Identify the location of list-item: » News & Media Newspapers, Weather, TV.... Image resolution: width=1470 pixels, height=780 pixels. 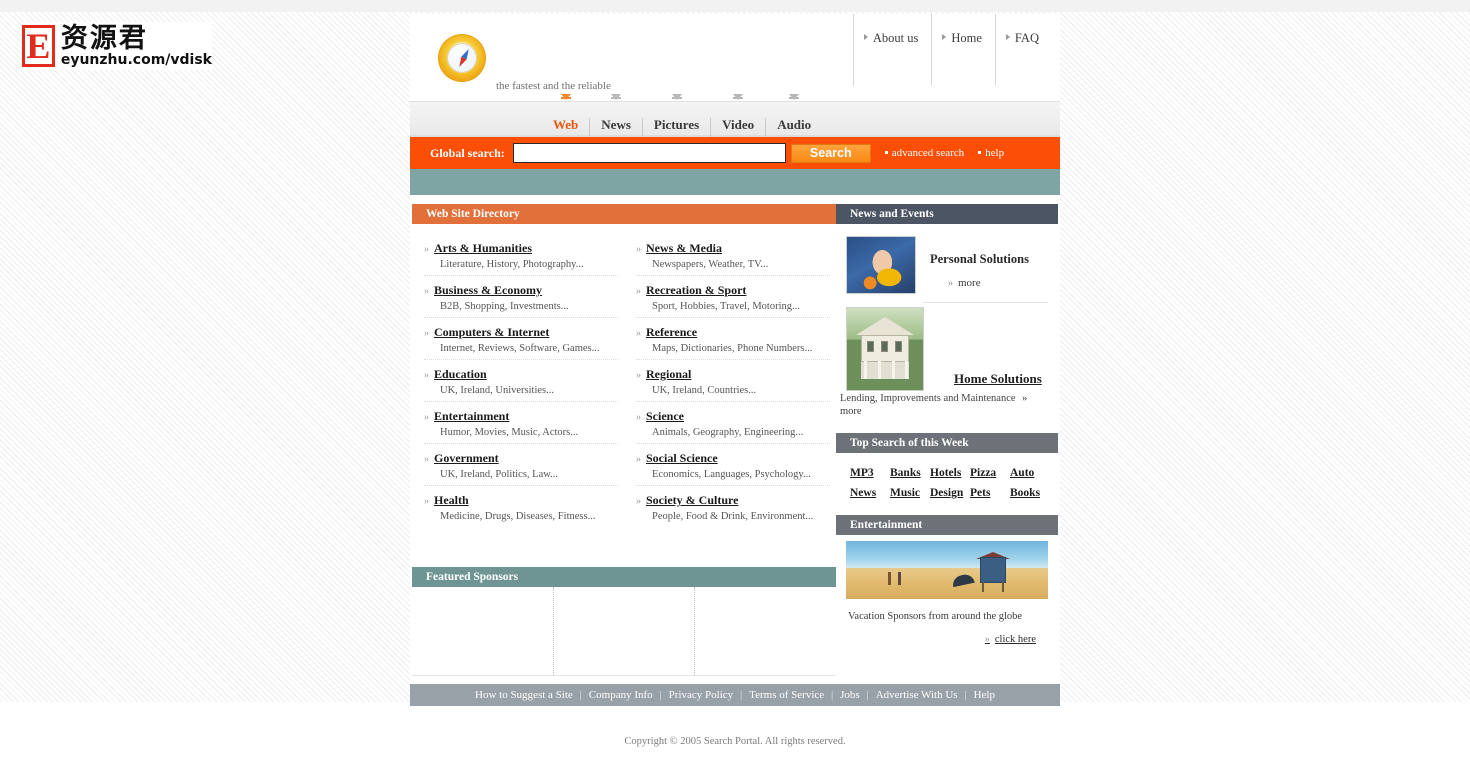
(733, 255).